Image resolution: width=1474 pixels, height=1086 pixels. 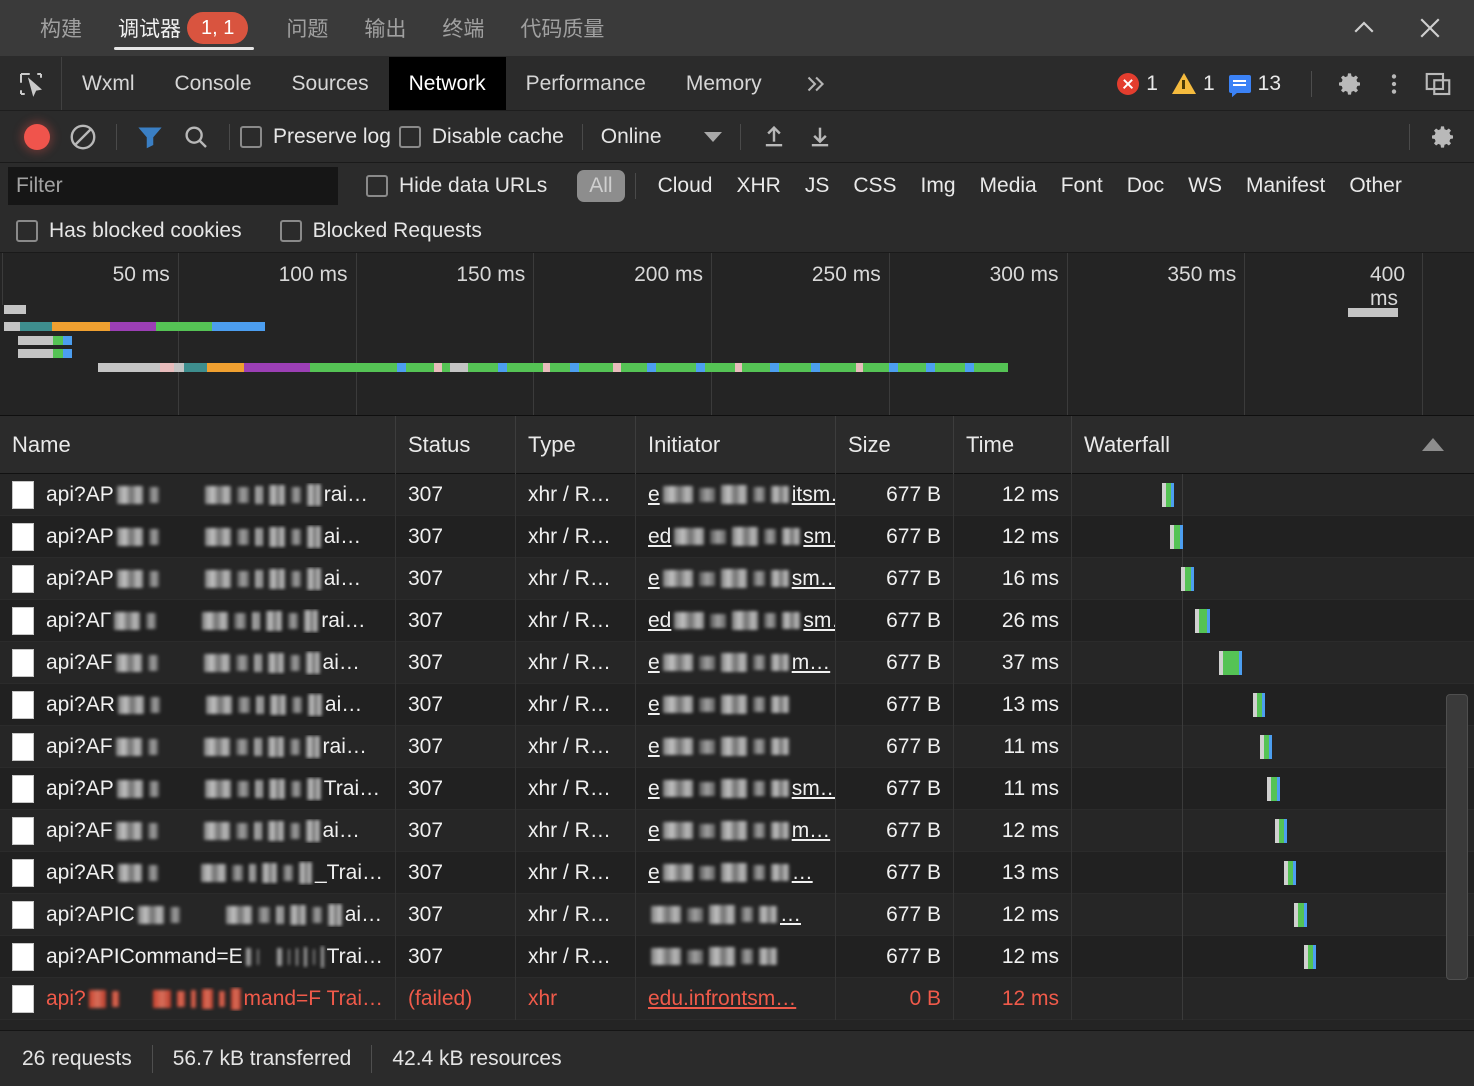 I want to click on table-row: api?AP rai… 307xhr / R… e itsm…677 B12 ms, so click(x=737, y=494).